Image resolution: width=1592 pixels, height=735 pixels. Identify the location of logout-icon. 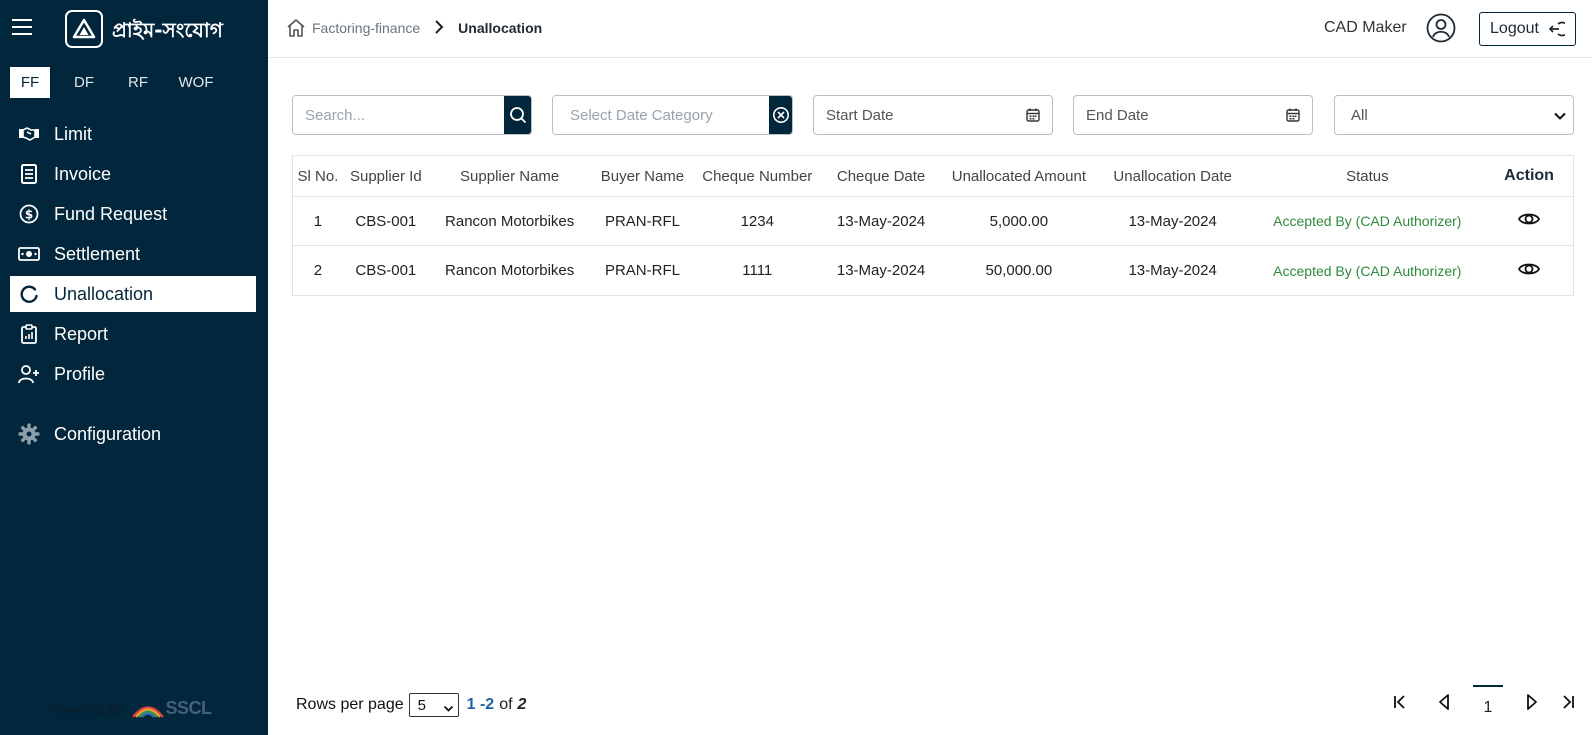
(1556, 29).